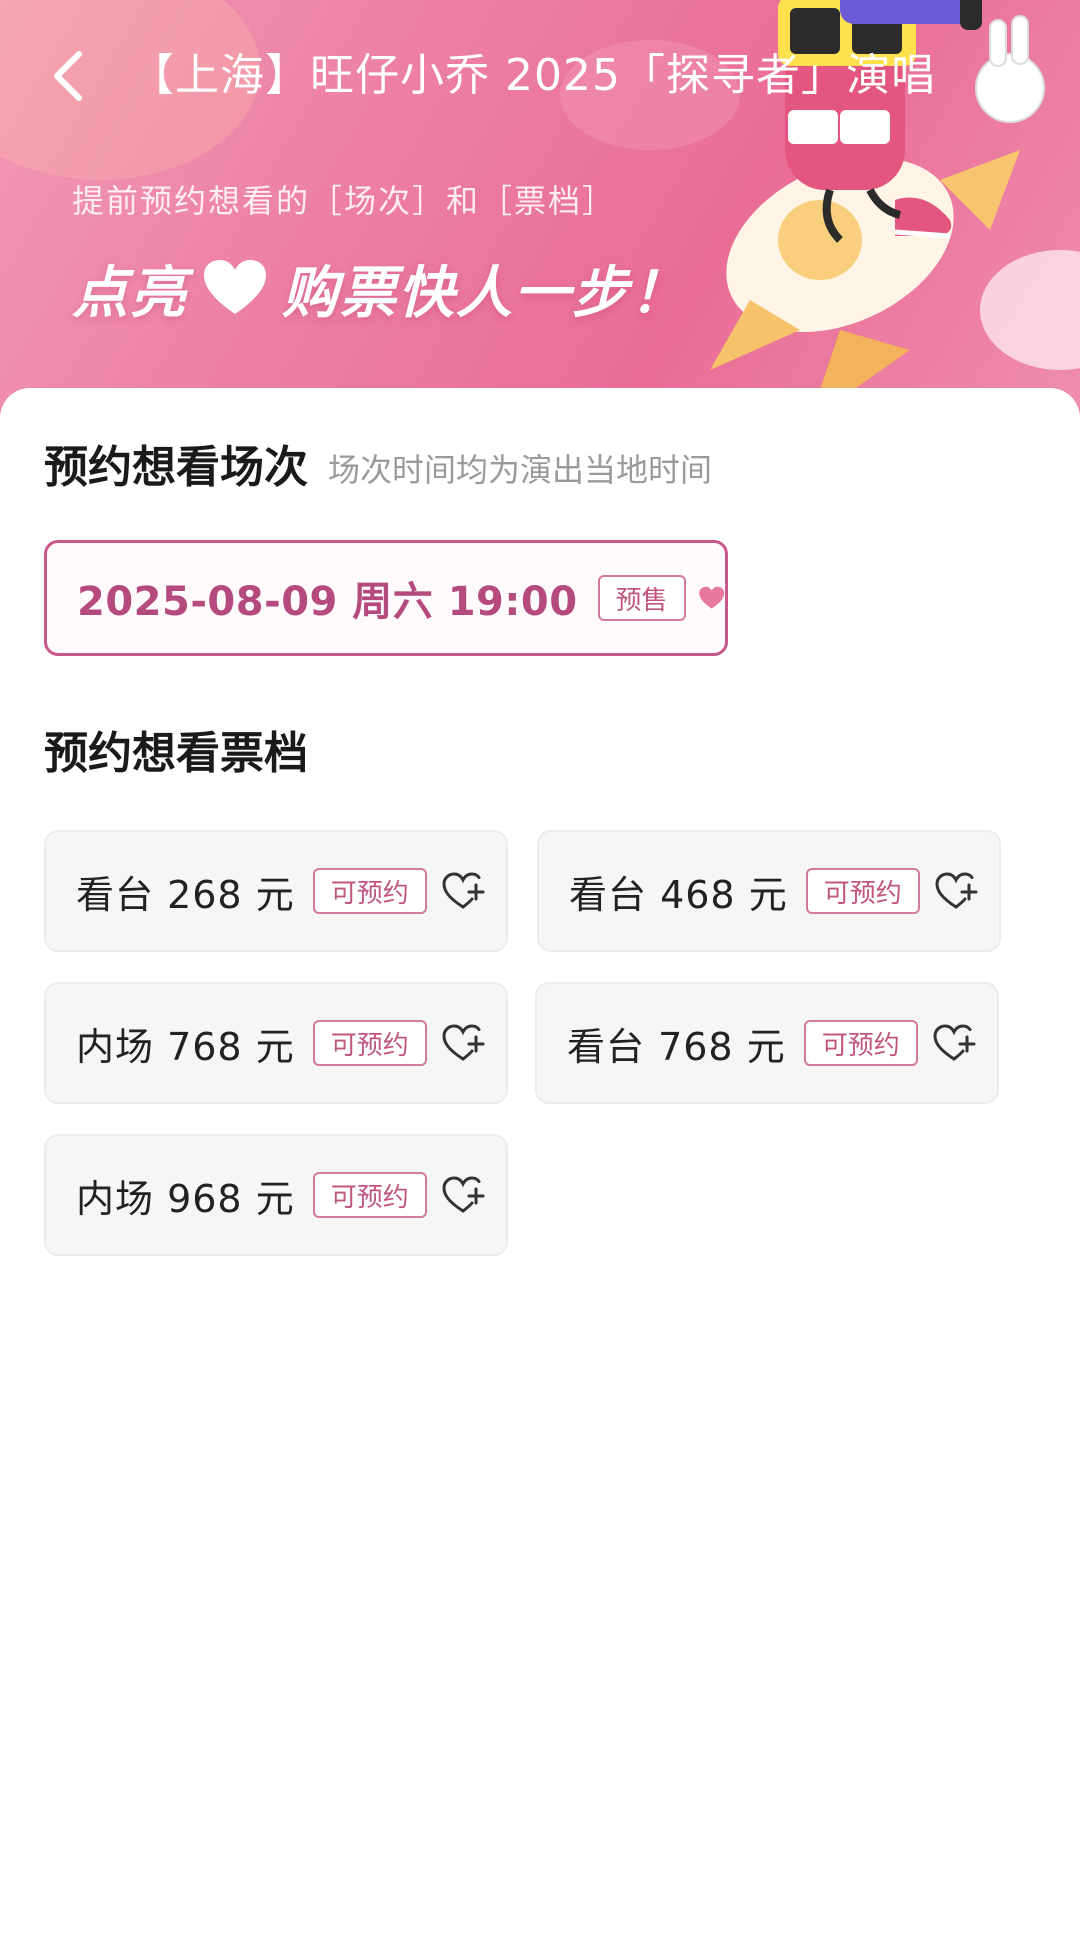 The image size is (1080, 1948). Describe the element at coordinates (678, 894) in the screenshot. I see `tier-label: 看台 468 元` at that location.